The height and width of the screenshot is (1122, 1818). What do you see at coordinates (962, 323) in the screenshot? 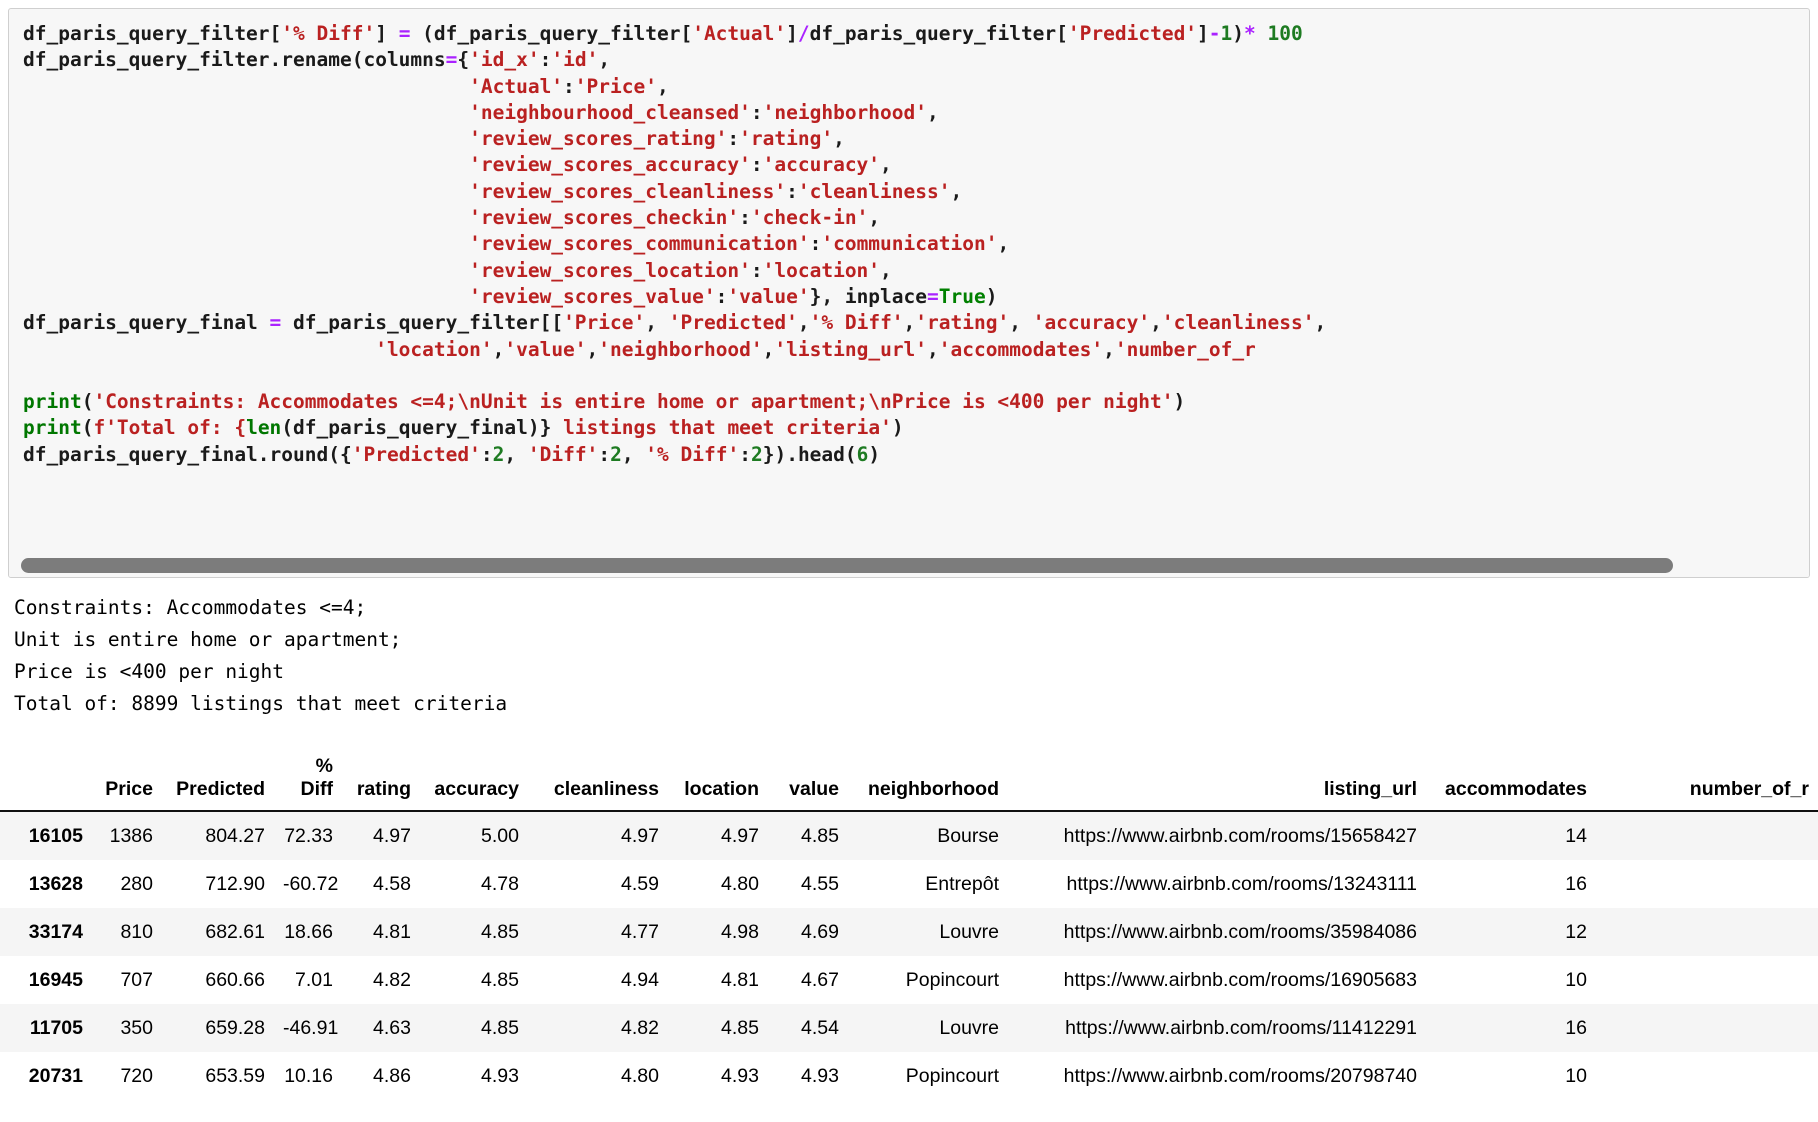
I see `code-token: 'rating'` at bounding box center [962, 323].